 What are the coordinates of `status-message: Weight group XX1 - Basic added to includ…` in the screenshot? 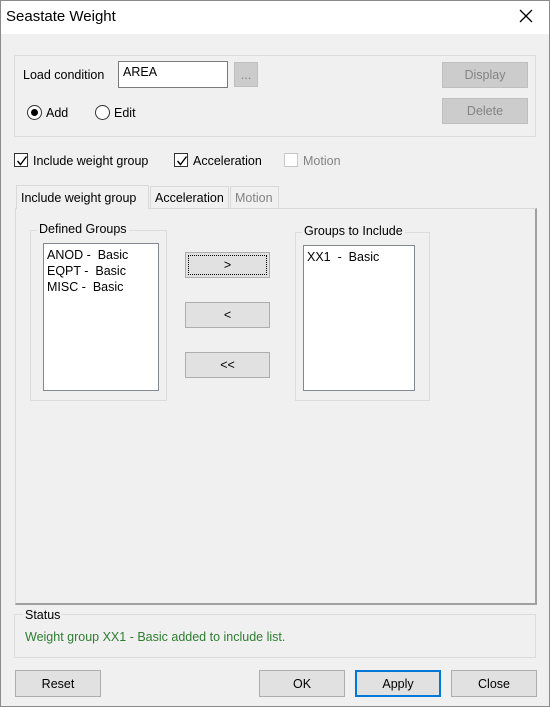 It's located at (155, 637).